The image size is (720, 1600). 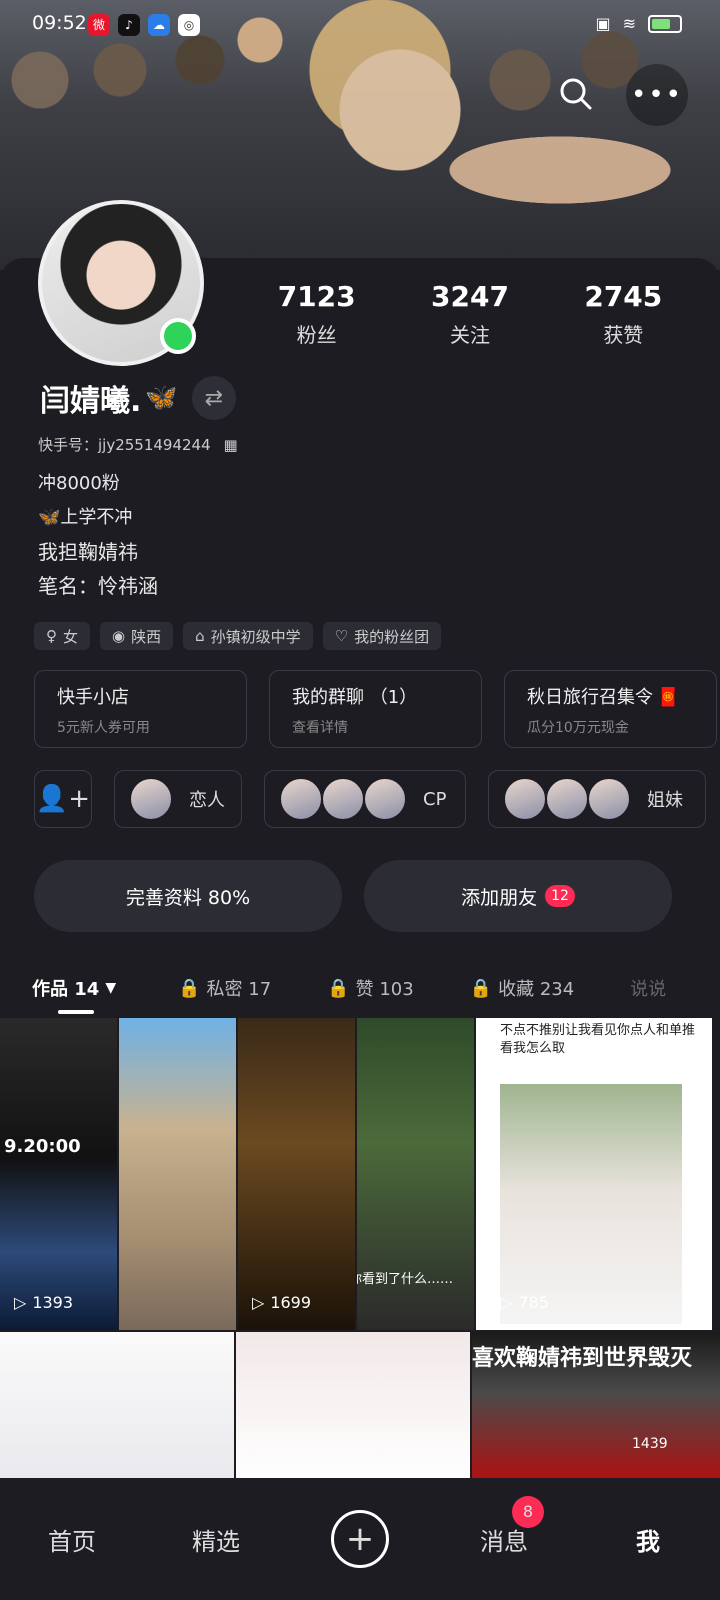 What do you see at coordinates (665, 23) in the screenshot?
I see `battery-icon` at bounding box center [665, 23].